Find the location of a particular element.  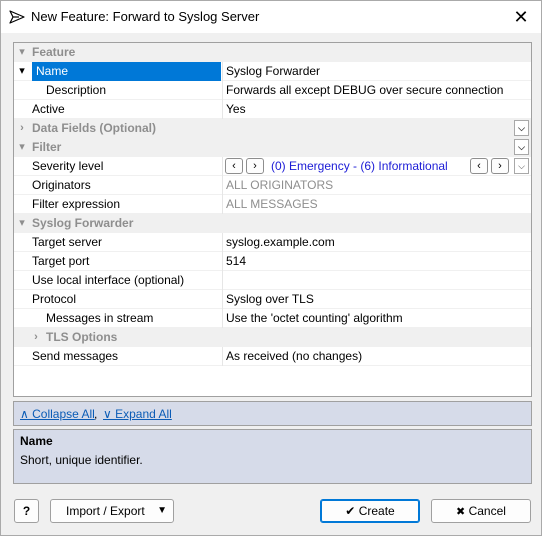

property-value: syslog.example.com is located at coordinates (376, 242).